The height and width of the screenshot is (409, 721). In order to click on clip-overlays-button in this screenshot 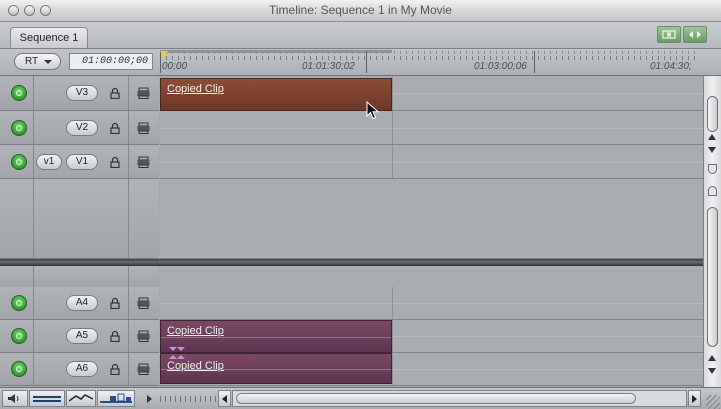, I will do `click(81, 398)`.